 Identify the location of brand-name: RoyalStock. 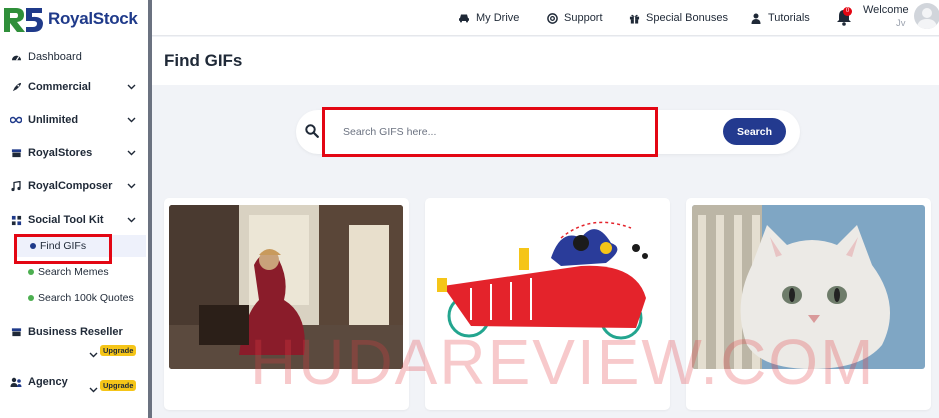
(93, 18).